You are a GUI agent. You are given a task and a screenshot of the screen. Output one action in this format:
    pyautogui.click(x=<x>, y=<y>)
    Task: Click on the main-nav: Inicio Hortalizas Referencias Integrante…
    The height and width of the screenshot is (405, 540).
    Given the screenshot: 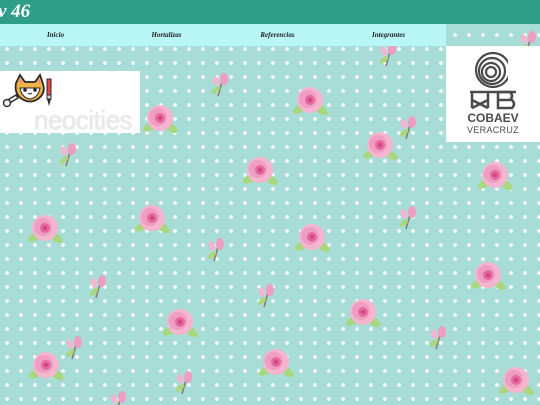 What is the action you would take?
    pyautogui.click(x=223, y=35)
    